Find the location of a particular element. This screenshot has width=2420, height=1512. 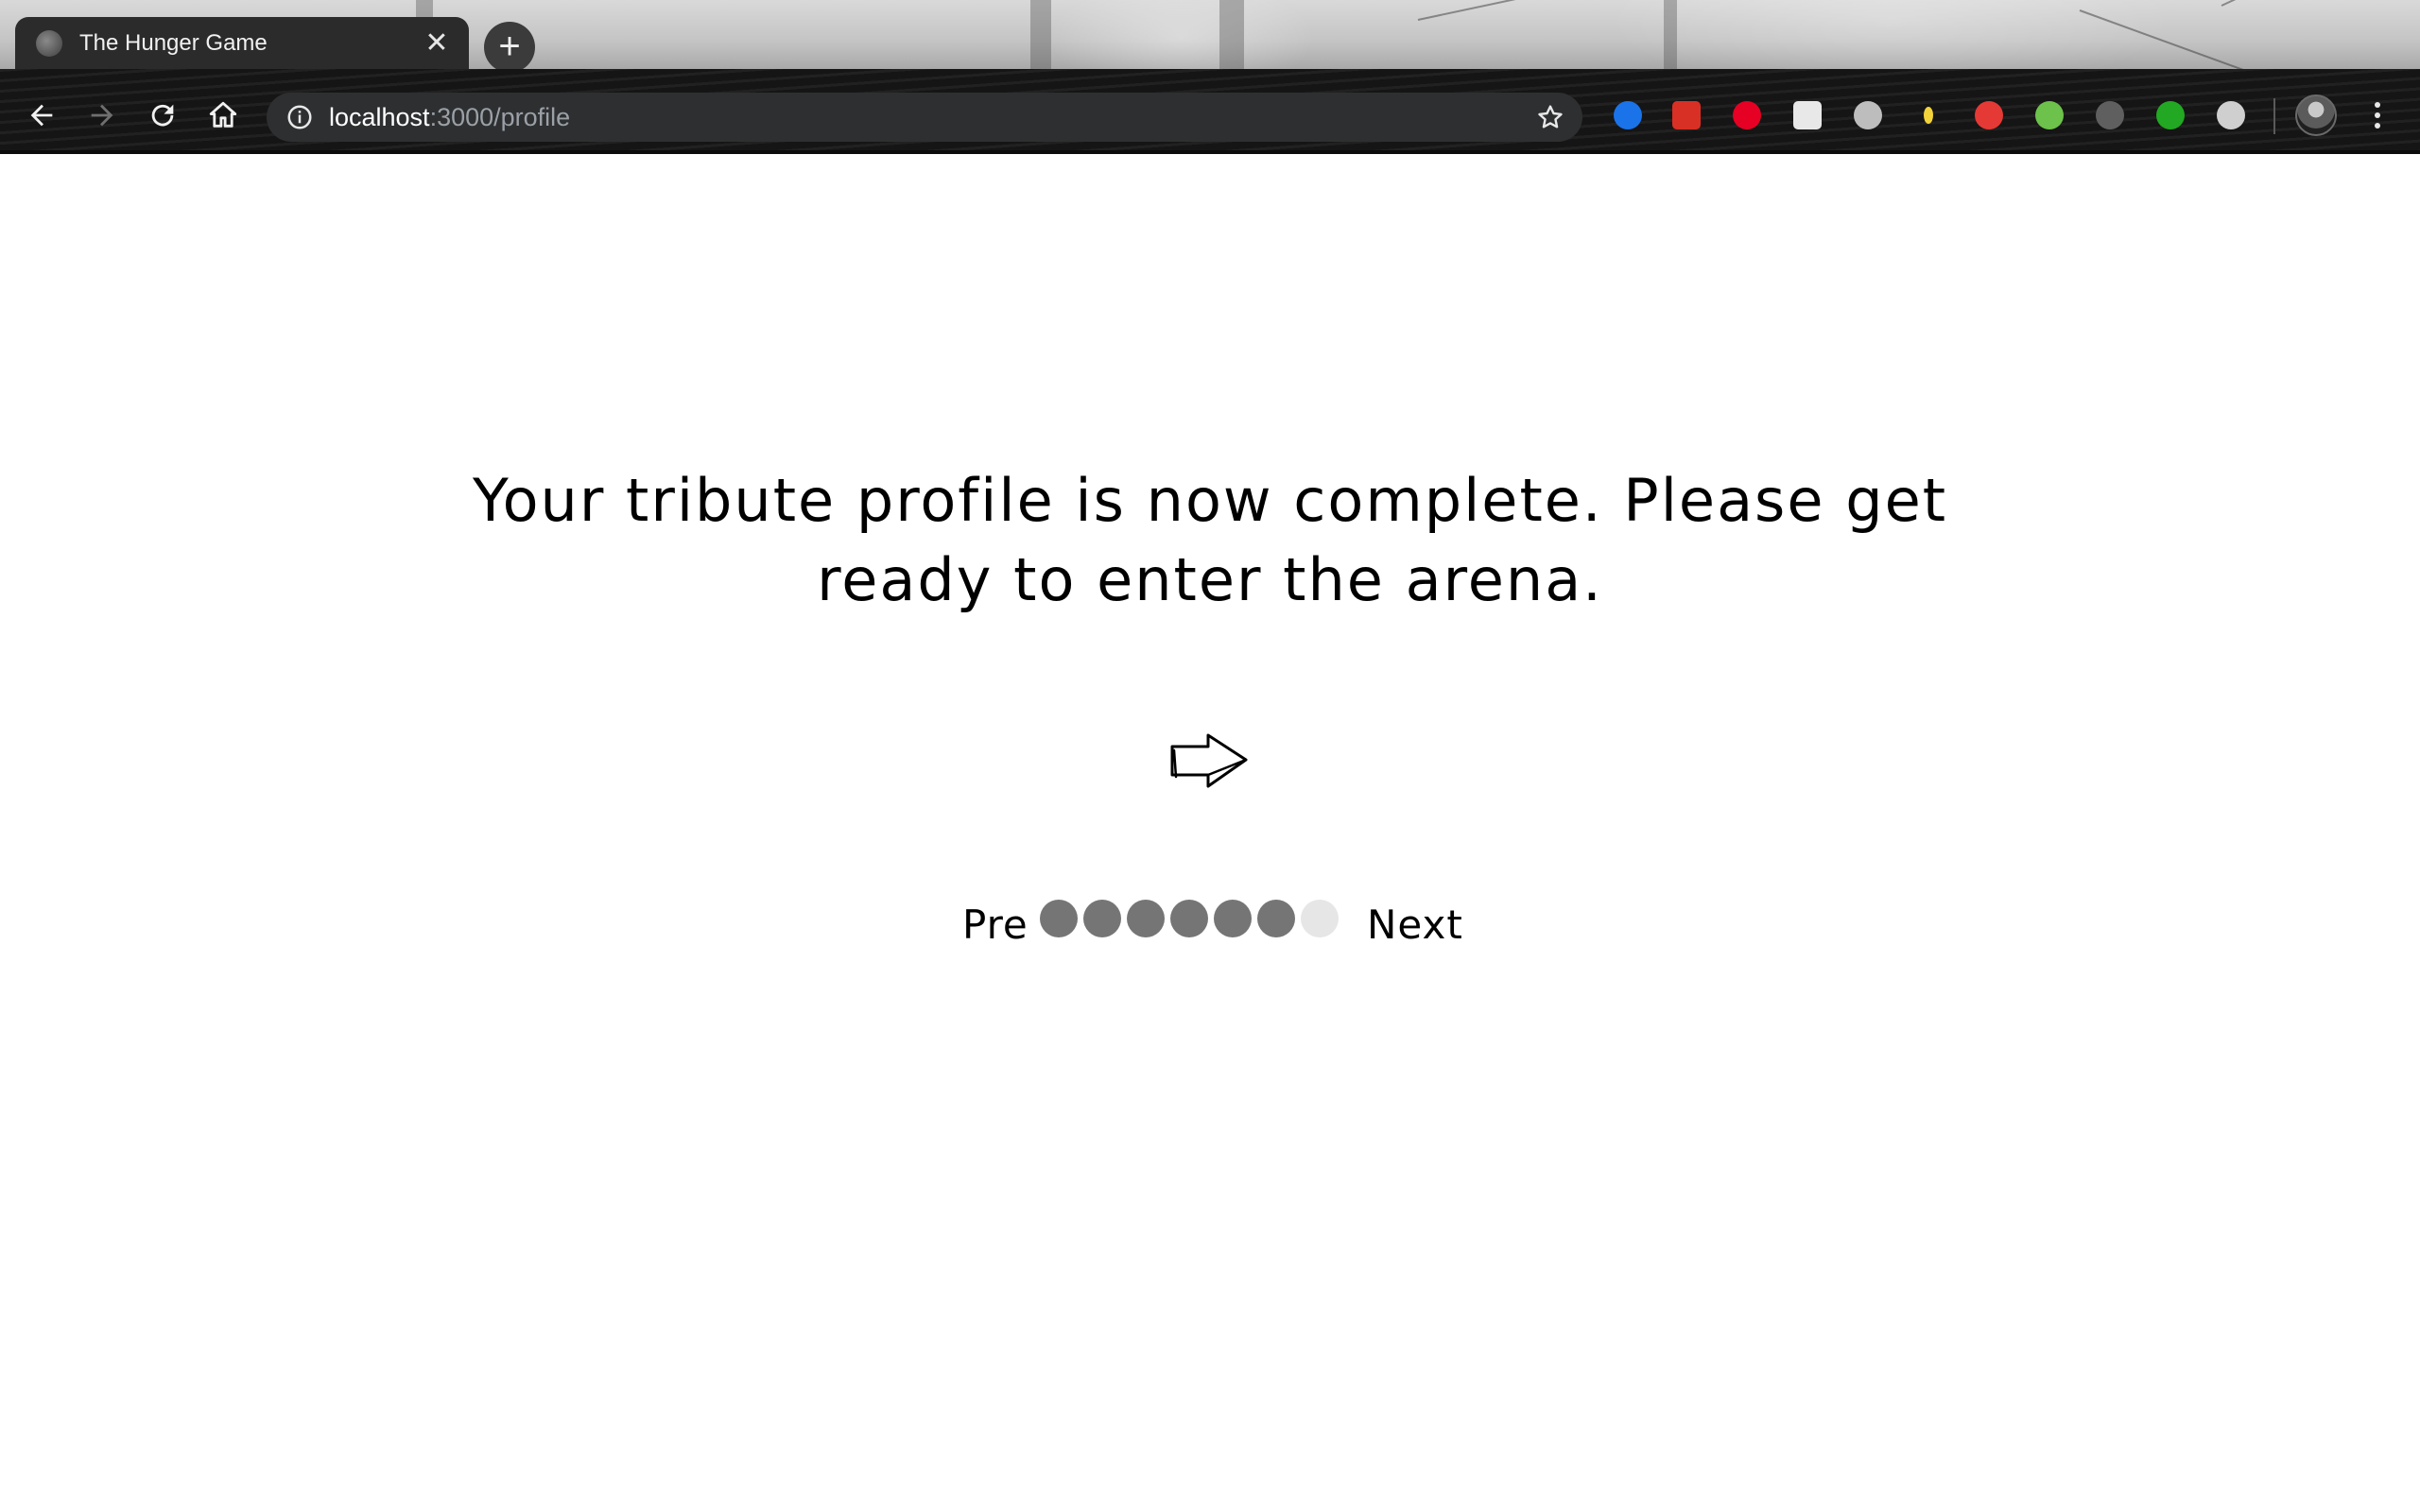

pinterest-icon is located at coordinates (1747, 115).